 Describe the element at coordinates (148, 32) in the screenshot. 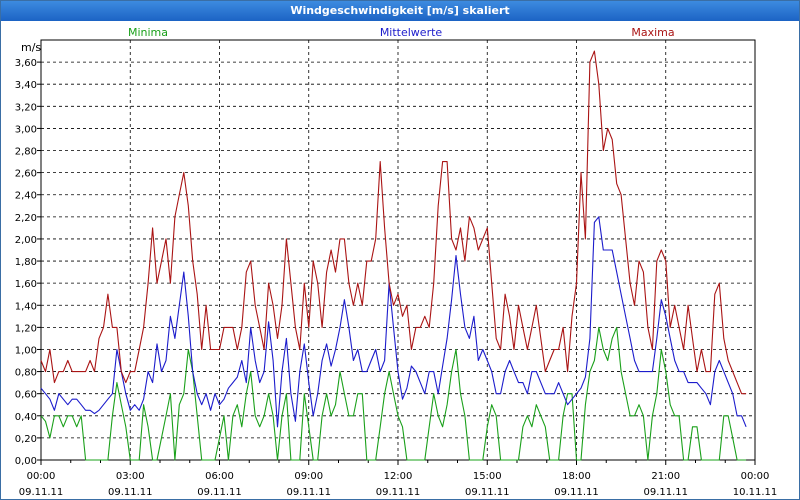

I see `legend-label-minima: Minima` at that location.